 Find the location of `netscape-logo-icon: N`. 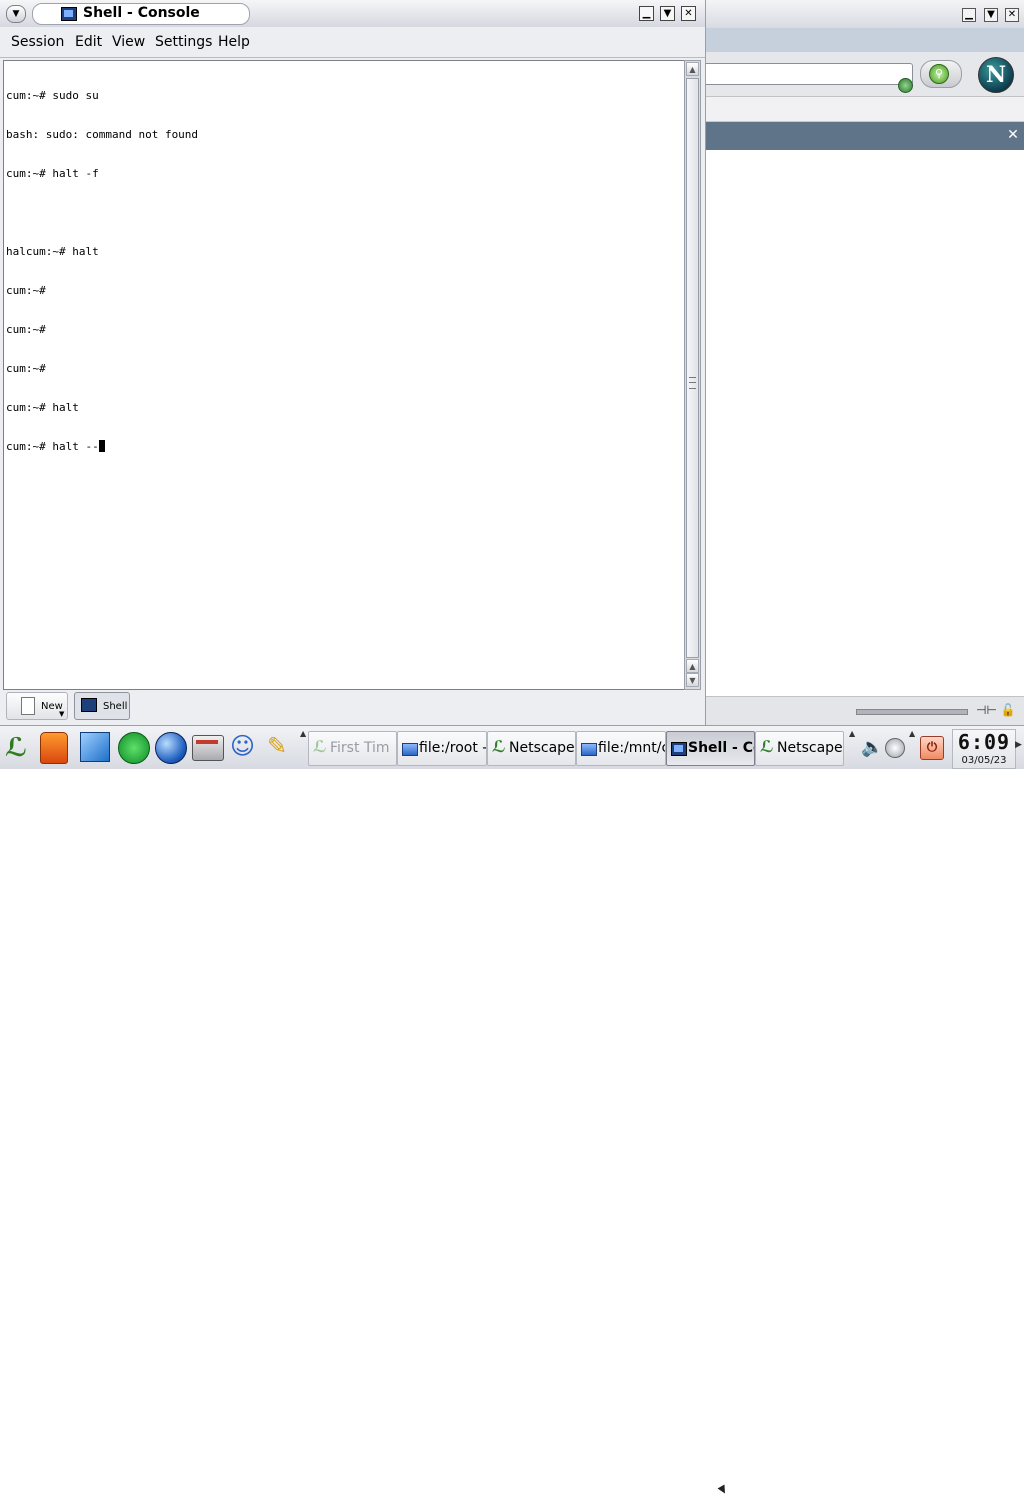

netscape-logo-icon: N is located at coordinates (996, 75).